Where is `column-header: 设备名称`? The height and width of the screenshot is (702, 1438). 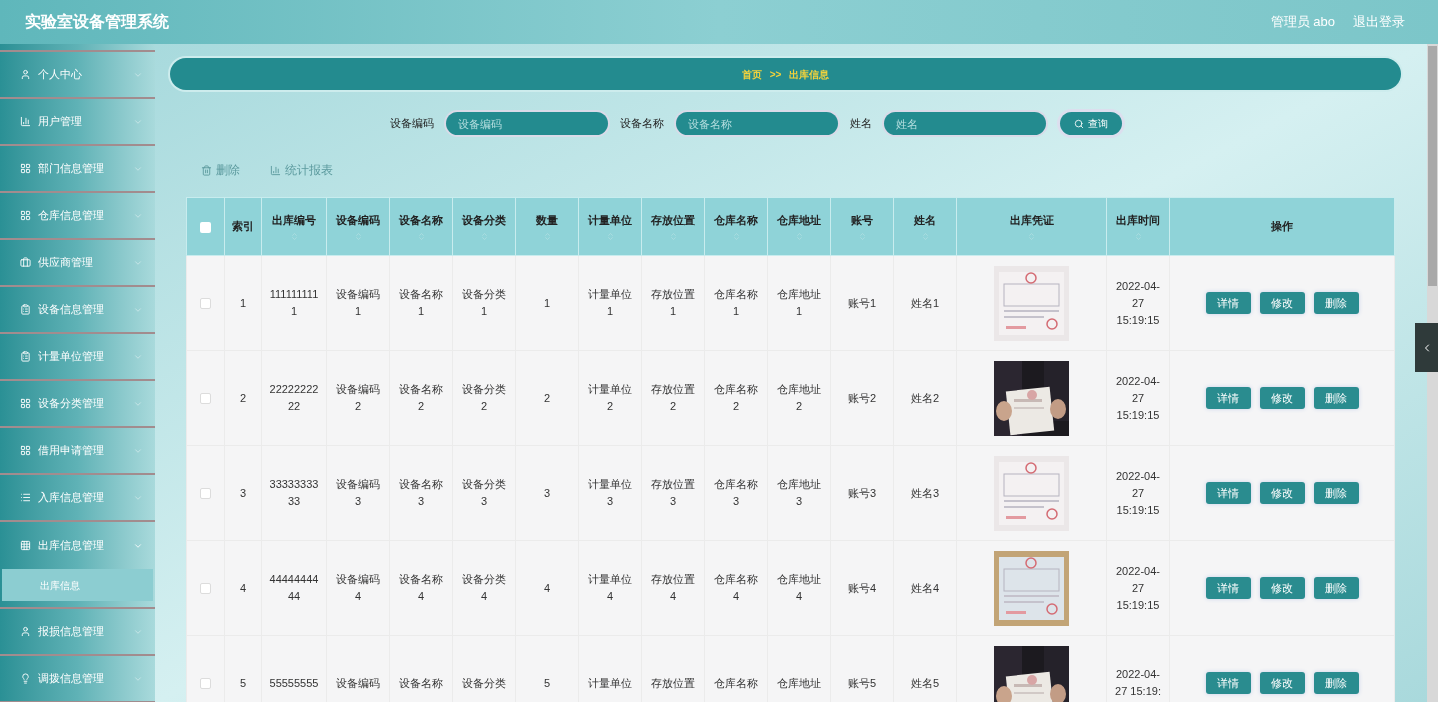
column-header: 设备名称 is located at coordinates (421, 226).